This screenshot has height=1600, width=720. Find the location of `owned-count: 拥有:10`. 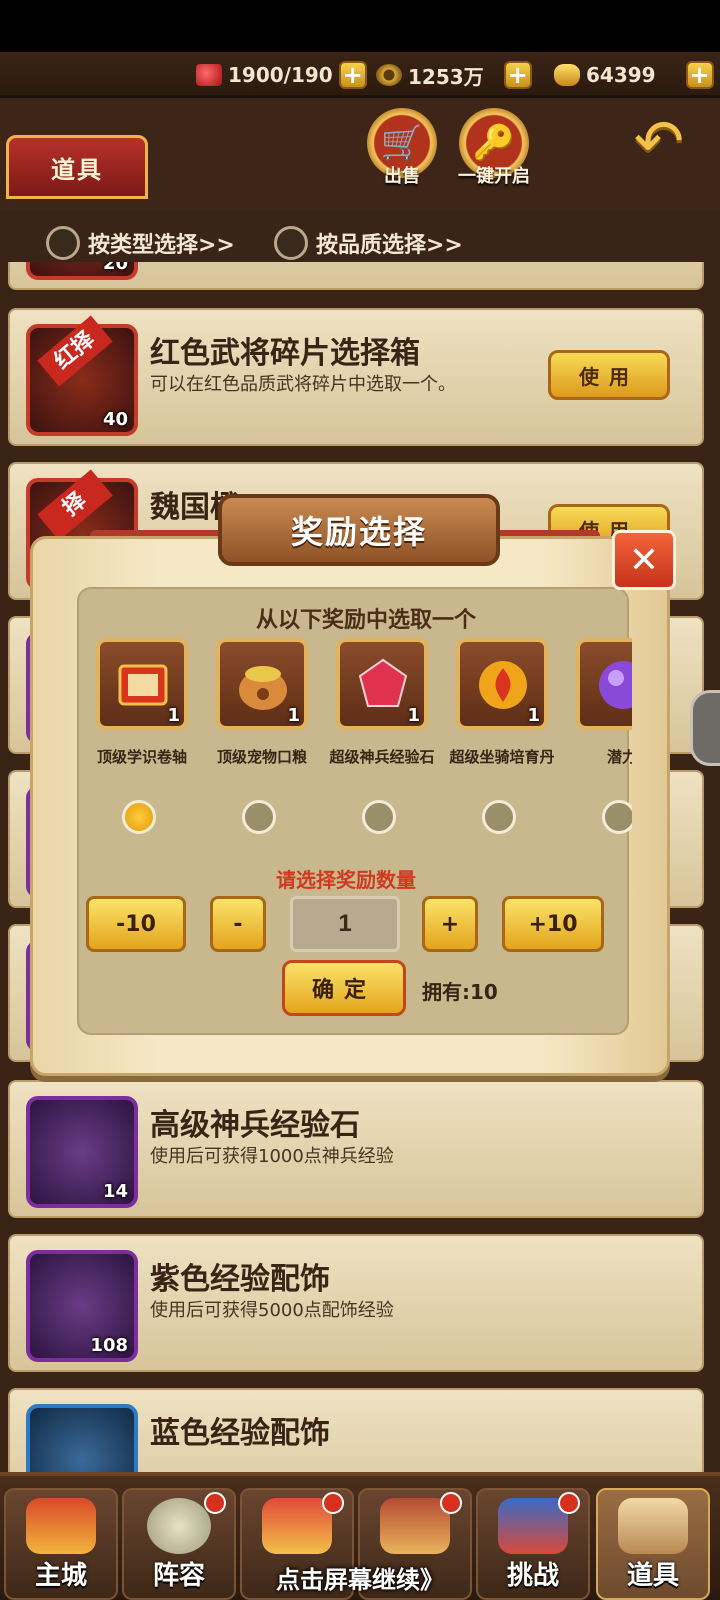

owned-count: 拥有:10 is located at coordinates (460, 992).